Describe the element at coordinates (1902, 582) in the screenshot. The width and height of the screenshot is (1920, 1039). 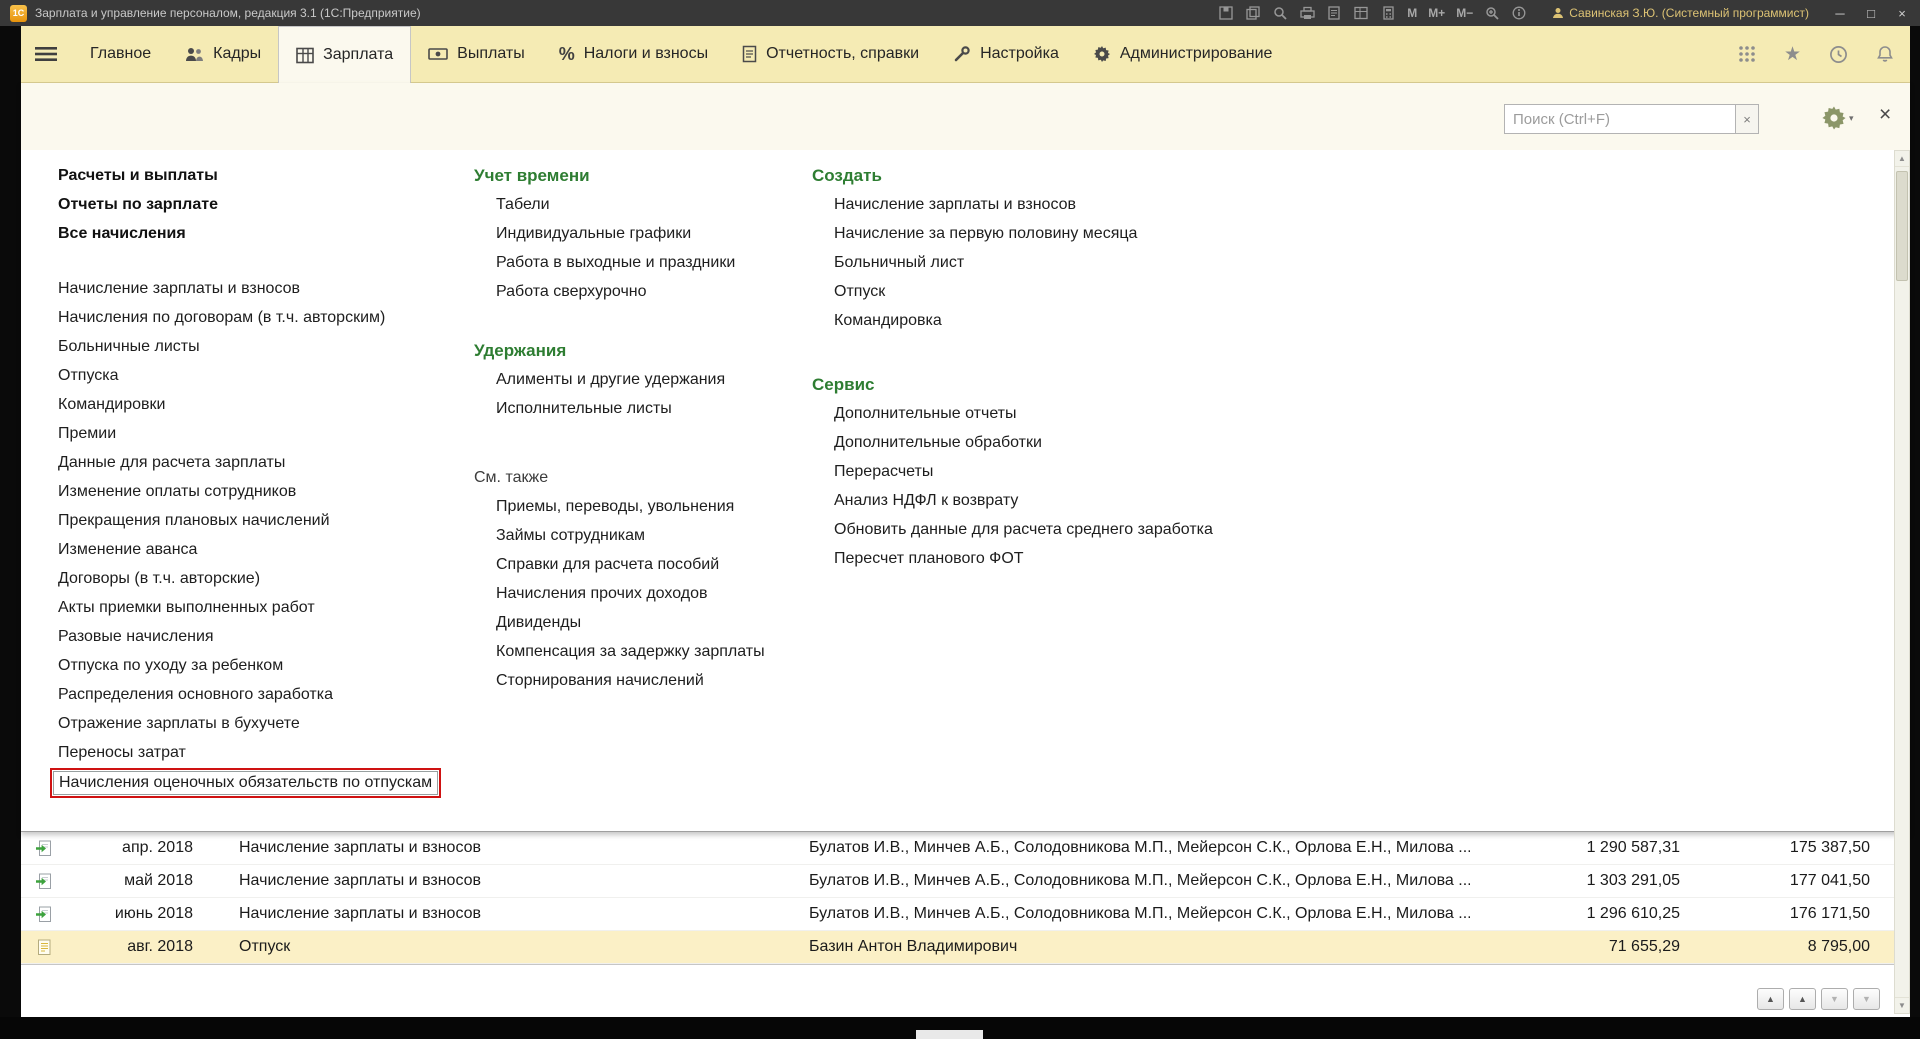
I see `vertical-scrollbar: ▲ ▼` at that location.